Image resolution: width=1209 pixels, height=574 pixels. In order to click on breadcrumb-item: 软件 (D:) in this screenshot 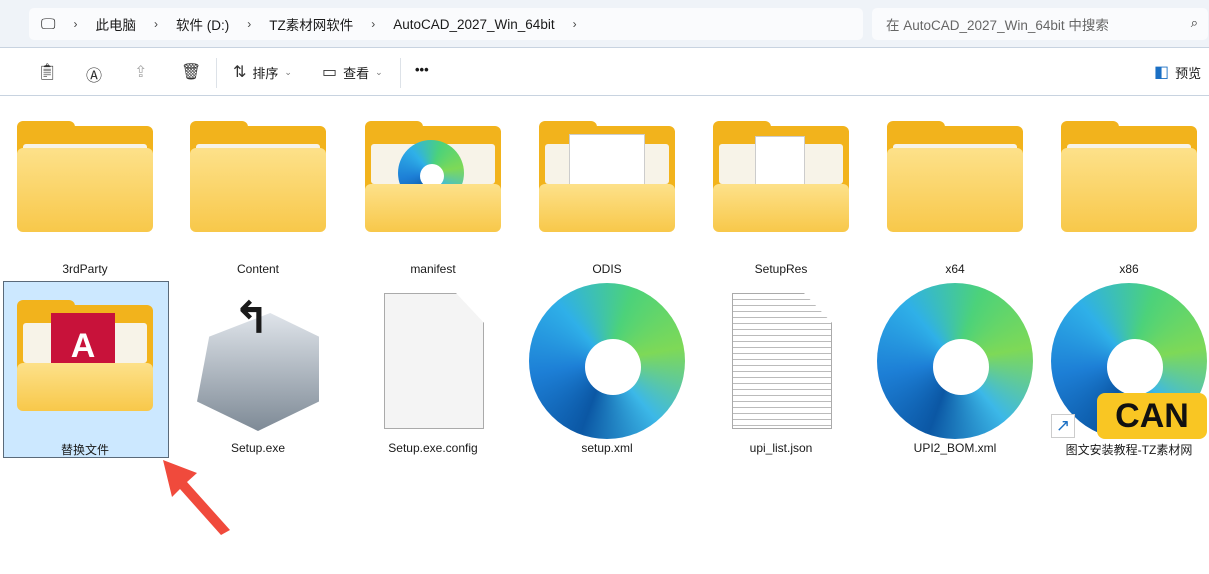, I will do `click(202, 24)`.